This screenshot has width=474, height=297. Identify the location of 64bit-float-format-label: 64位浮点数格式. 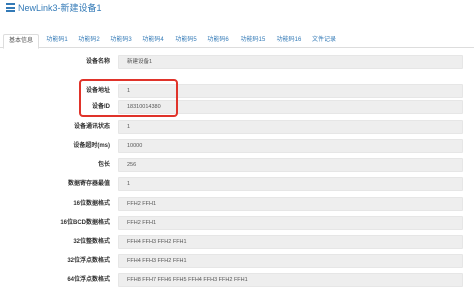
(88, 280).